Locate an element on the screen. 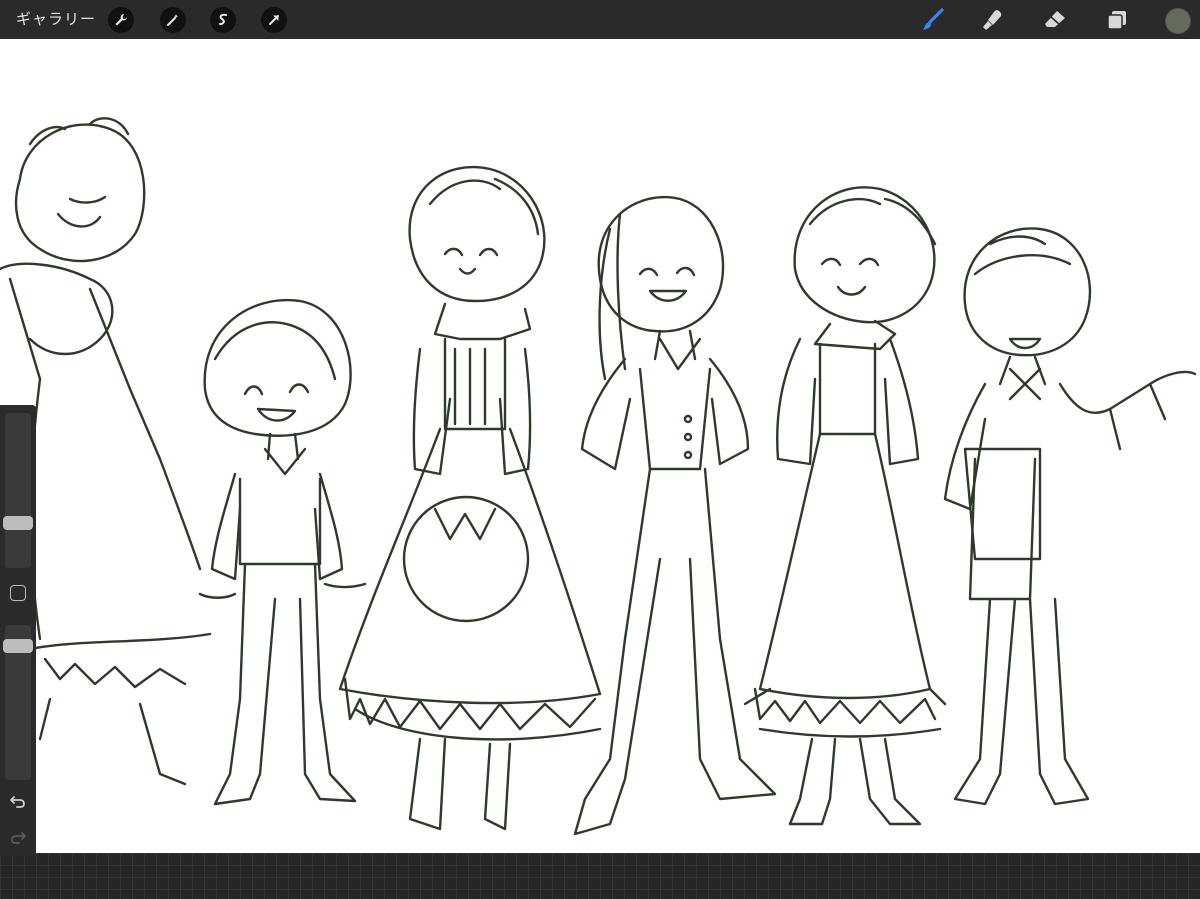 This screenshot has width=1200, height=899. layers-button is located at coordinates (1117, 20).